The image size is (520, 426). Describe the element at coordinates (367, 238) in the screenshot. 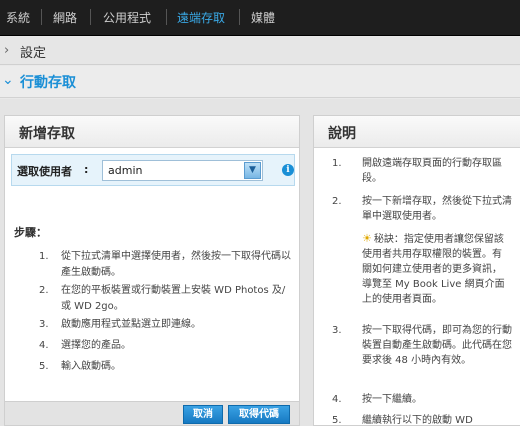

I see `lightbulb-icon: ☀` at that location.